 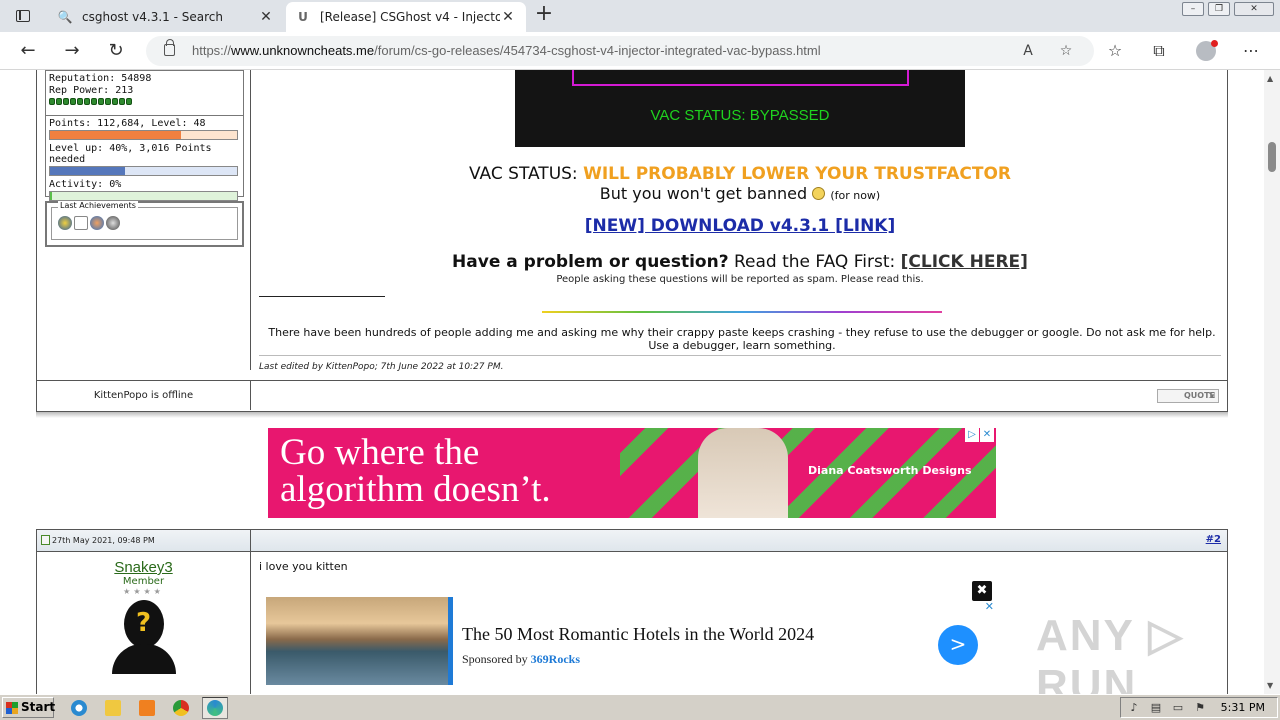 I want to click on back-button: ←, so click(x=28, y=51).